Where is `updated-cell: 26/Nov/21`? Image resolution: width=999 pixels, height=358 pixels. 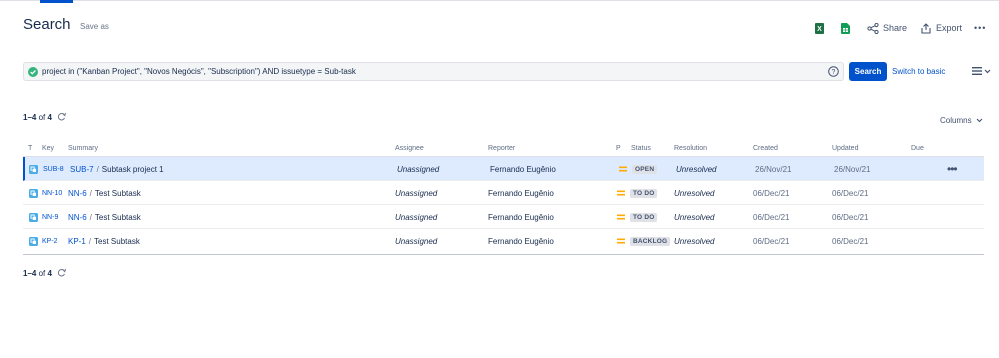 updated-cell: 26/Nov/21 is located at coordinates (852, 169).